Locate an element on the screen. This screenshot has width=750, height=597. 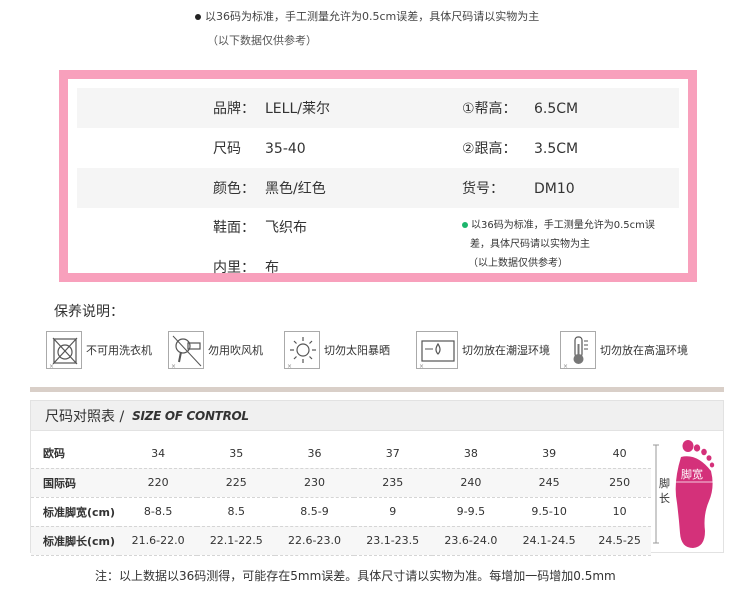
table-cell: 40 is located at coordinates (619, 454).